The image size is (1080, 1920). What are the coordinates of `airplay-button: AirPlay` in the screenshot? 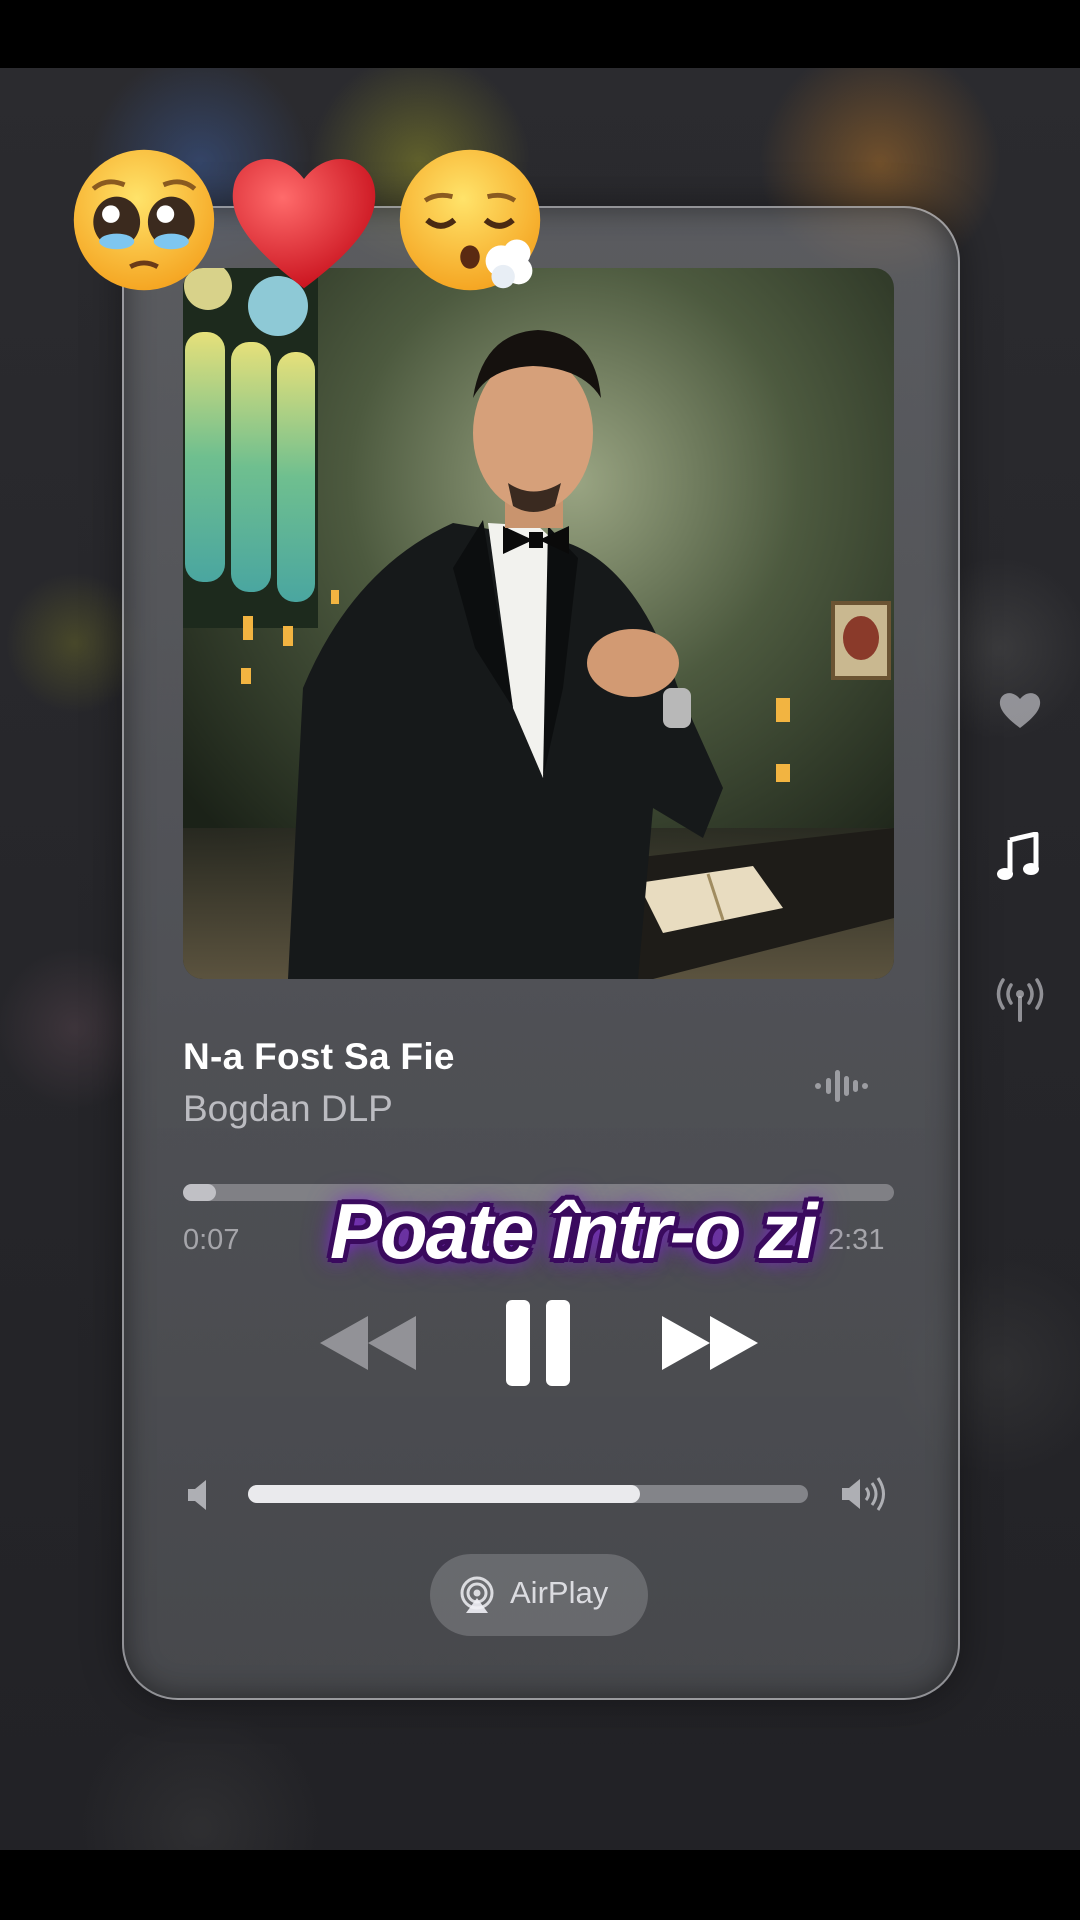 It's located at (539, 1595).